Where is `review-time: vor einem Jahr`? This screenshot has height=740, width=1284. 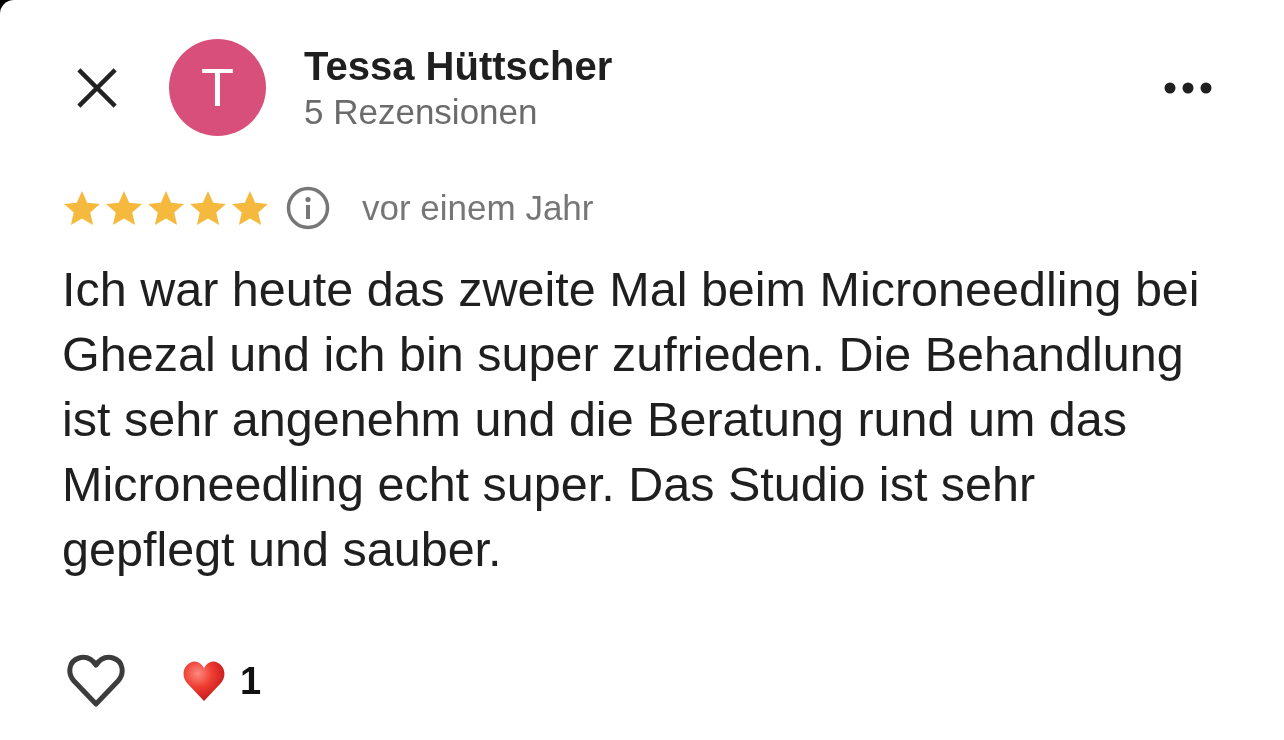 review-time: vor einem Jahr is located at coordinates (478, 208).